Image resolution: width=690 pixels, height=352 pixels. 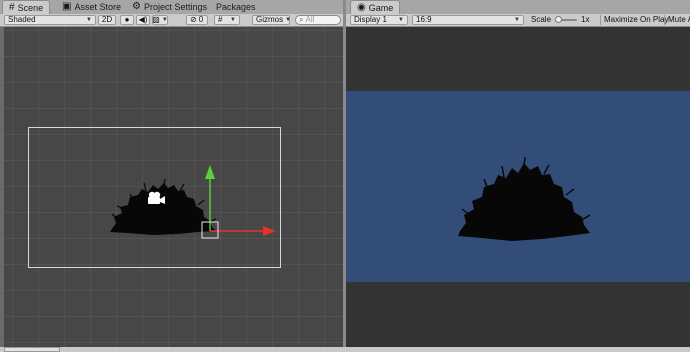 What do you see at coordinates (22, 19) in the screenshot?
I see `draw-mode-value: Shaded` at bounding box center [22, 19].